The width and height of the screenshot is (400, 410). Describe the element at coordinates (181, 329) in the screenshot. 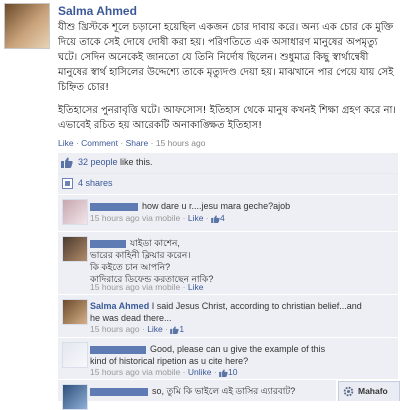

I see `comment-like-count: 1` at that location.